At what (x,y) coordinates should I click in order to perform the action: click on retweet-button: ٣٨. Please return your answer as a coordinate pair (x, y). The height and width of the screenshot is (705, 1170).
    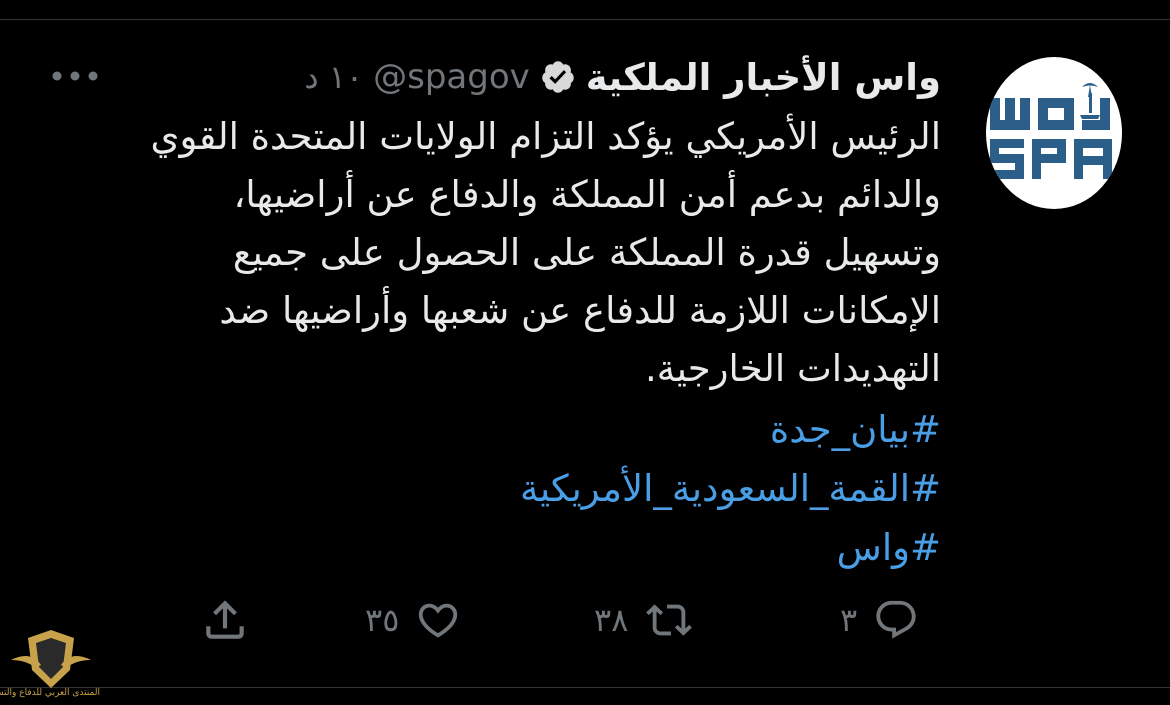
    Looking at the image, I should click on (644, 620).